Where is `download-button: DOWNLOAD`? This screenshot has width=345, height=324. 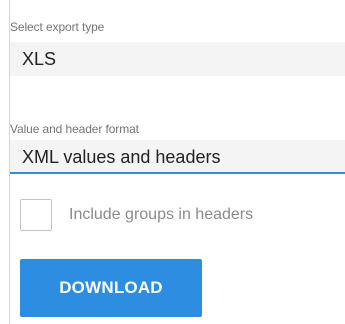 download-button: DOWNLOAD is located at coordinates (111, 288).